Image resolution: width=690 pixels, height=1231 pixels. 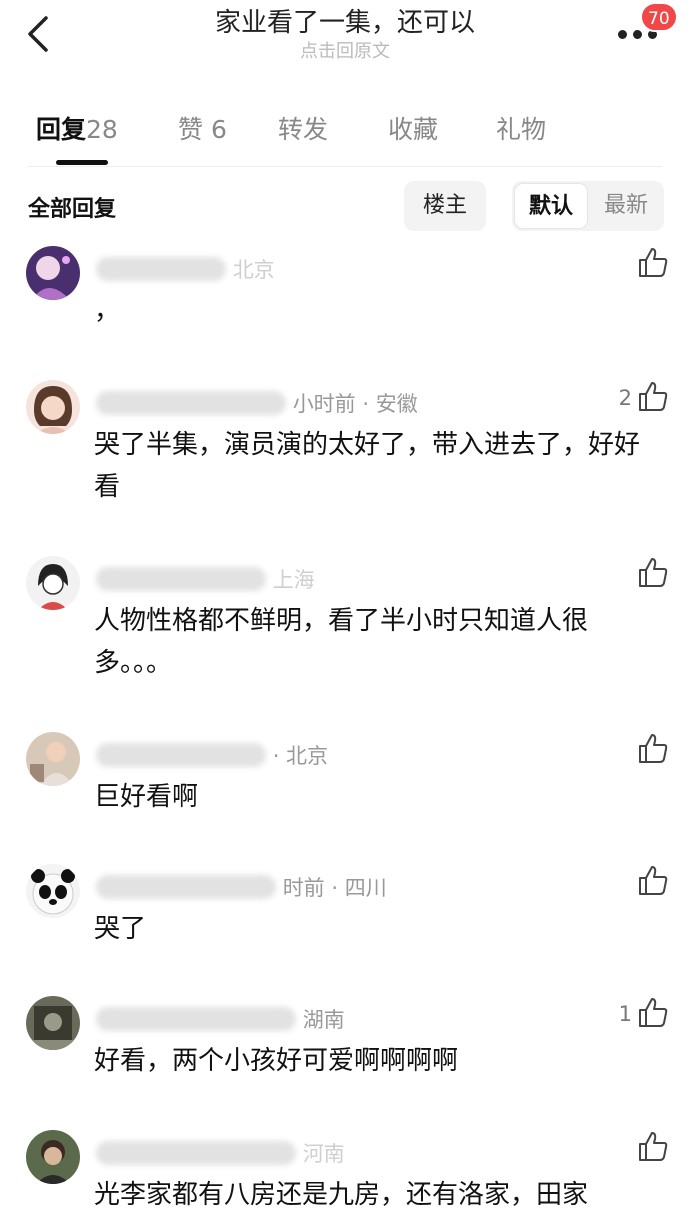 What do you see at coordinates (107, 311) in the screenshot?
I see `comment-text: ，` at bounding box center [107, 311].